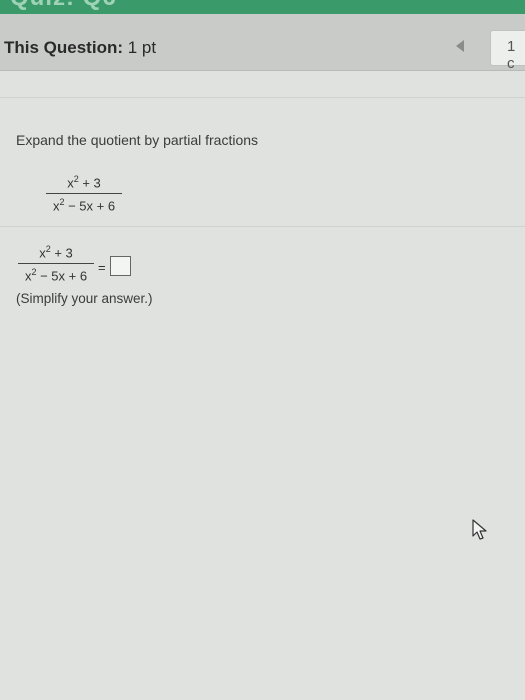  What do you see at coordinates (120, 266) in the screenshot?
I see `answer-input` at bounding box center [120, 266].